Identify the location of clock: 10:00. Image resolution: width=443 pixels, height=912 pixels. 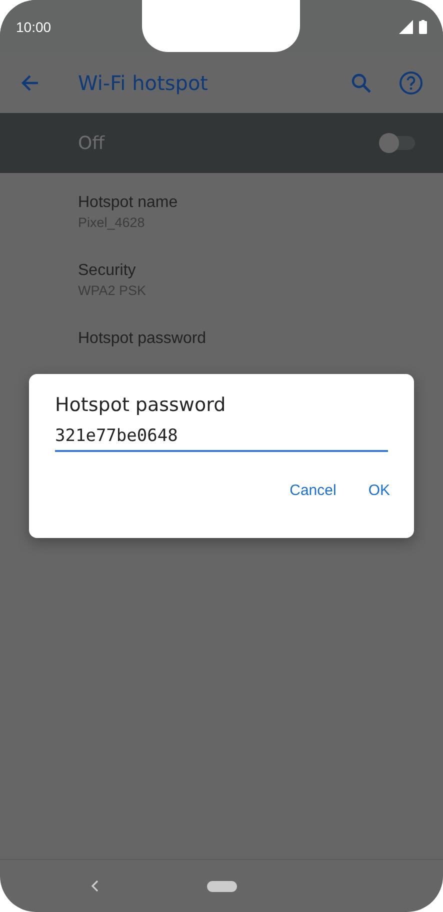
(34, 26).